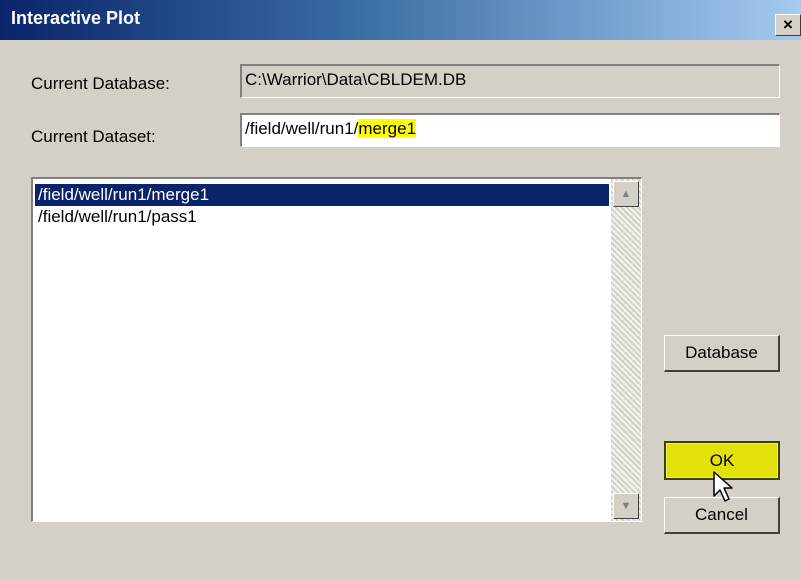  Describe the element at coordinates (93, 136) in the screenshot. I see `current-dataset-label: Current Dataset:` at that location.